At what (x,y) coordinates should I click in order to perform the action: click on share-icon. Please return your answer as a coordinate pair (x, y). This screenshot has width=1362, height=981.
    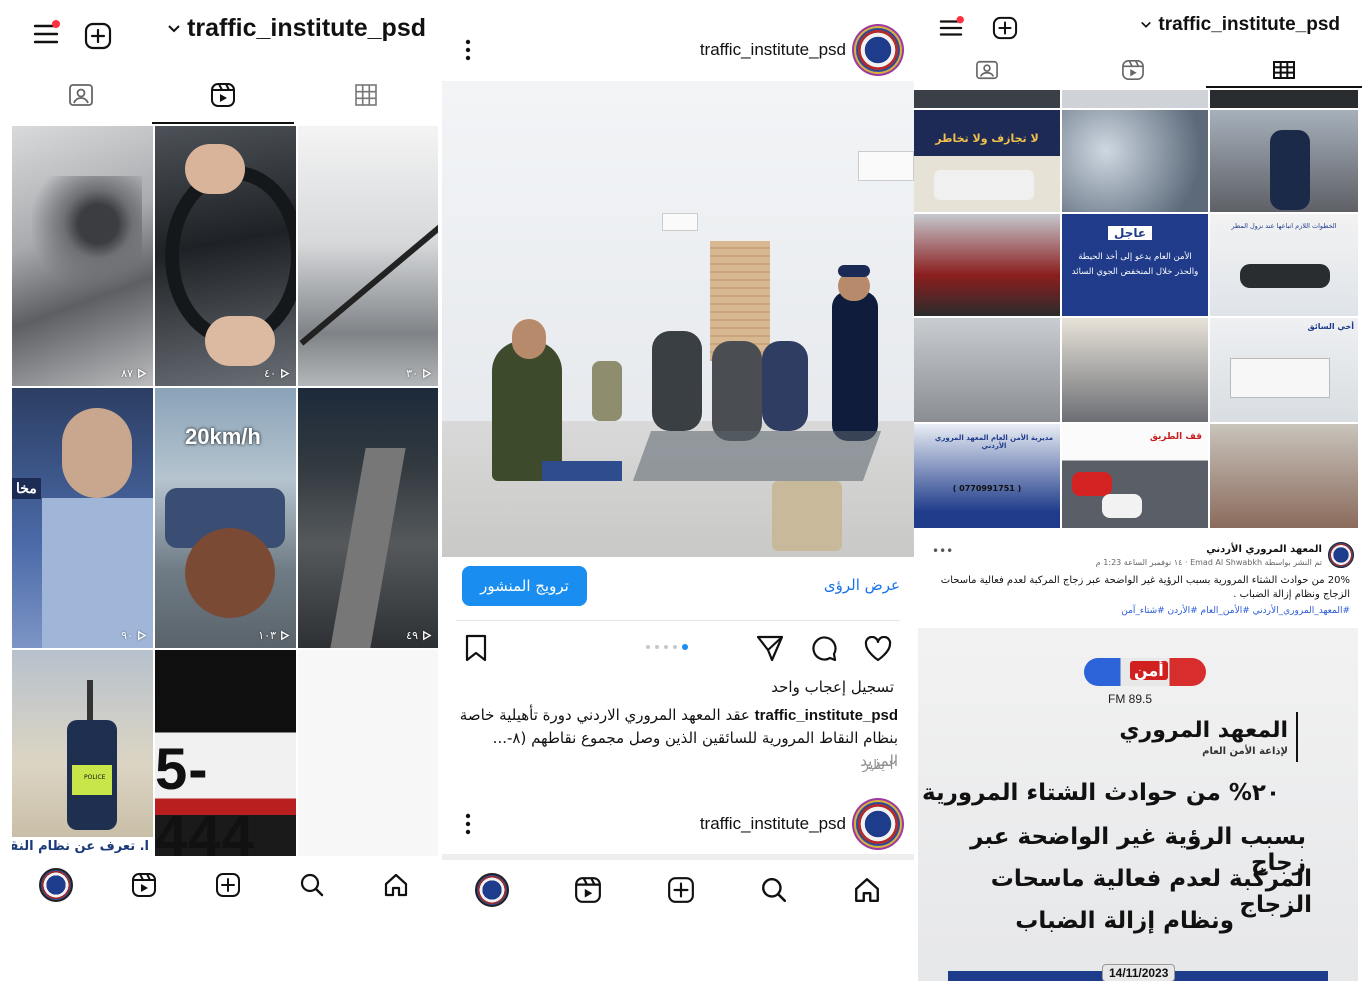
    Looking at the image, I should click on (770, 648).